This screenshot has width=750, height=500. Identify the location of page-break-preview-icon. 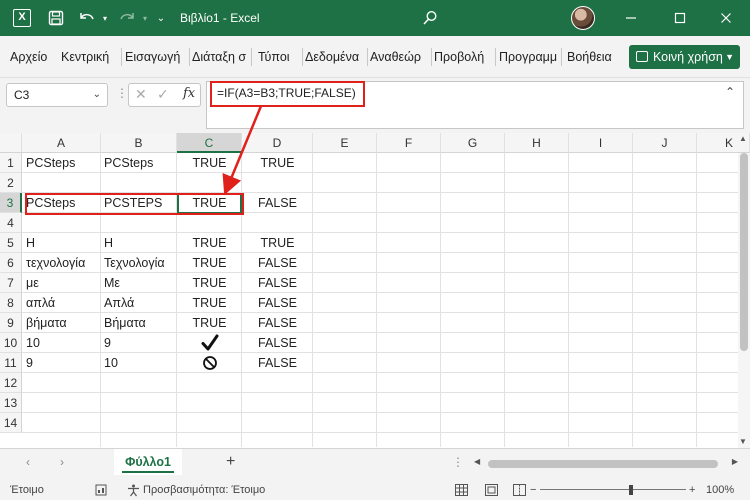
(519, 490).